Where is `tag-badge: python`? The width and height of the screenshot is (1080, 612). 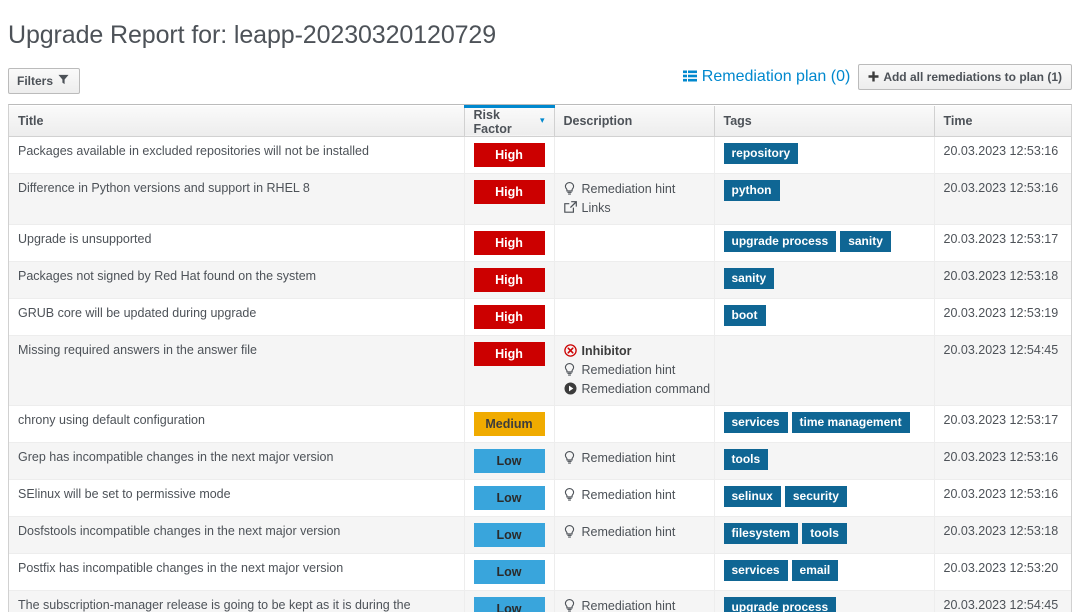 tag-badge: python is located at coordinates (751, 190).